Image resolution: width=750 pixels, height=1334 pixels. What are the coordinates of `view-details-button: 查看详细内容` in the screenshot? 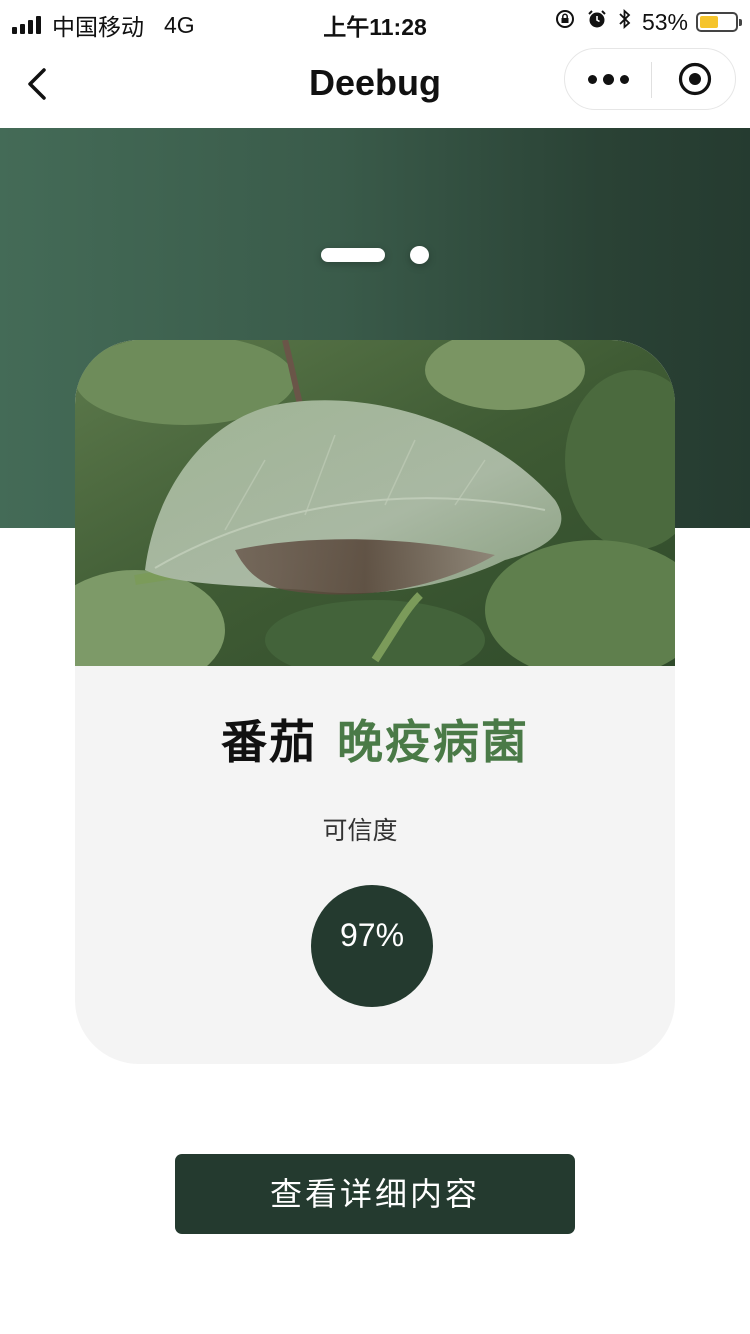 It's located at (375, 1194).